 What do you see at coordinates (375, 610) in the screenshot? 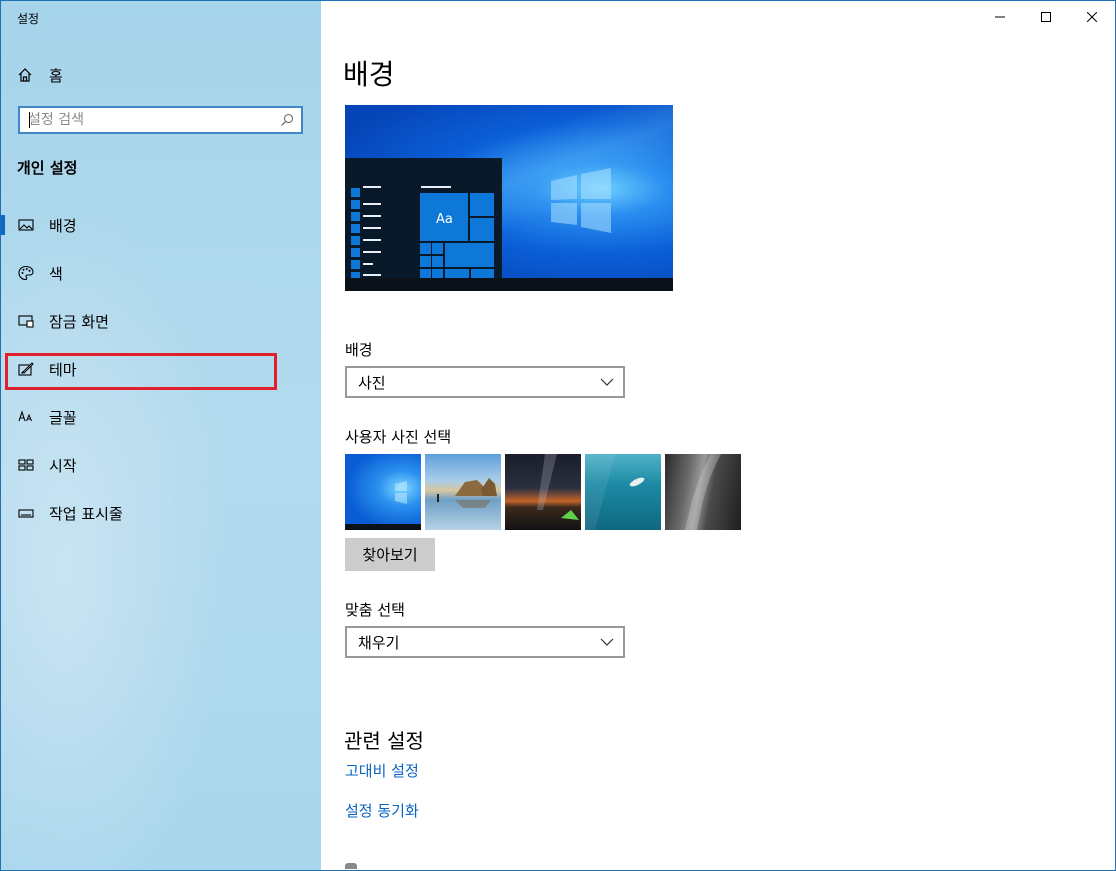
I see `fit-label: 맞춤 선택` at bounding box center [375, 610].